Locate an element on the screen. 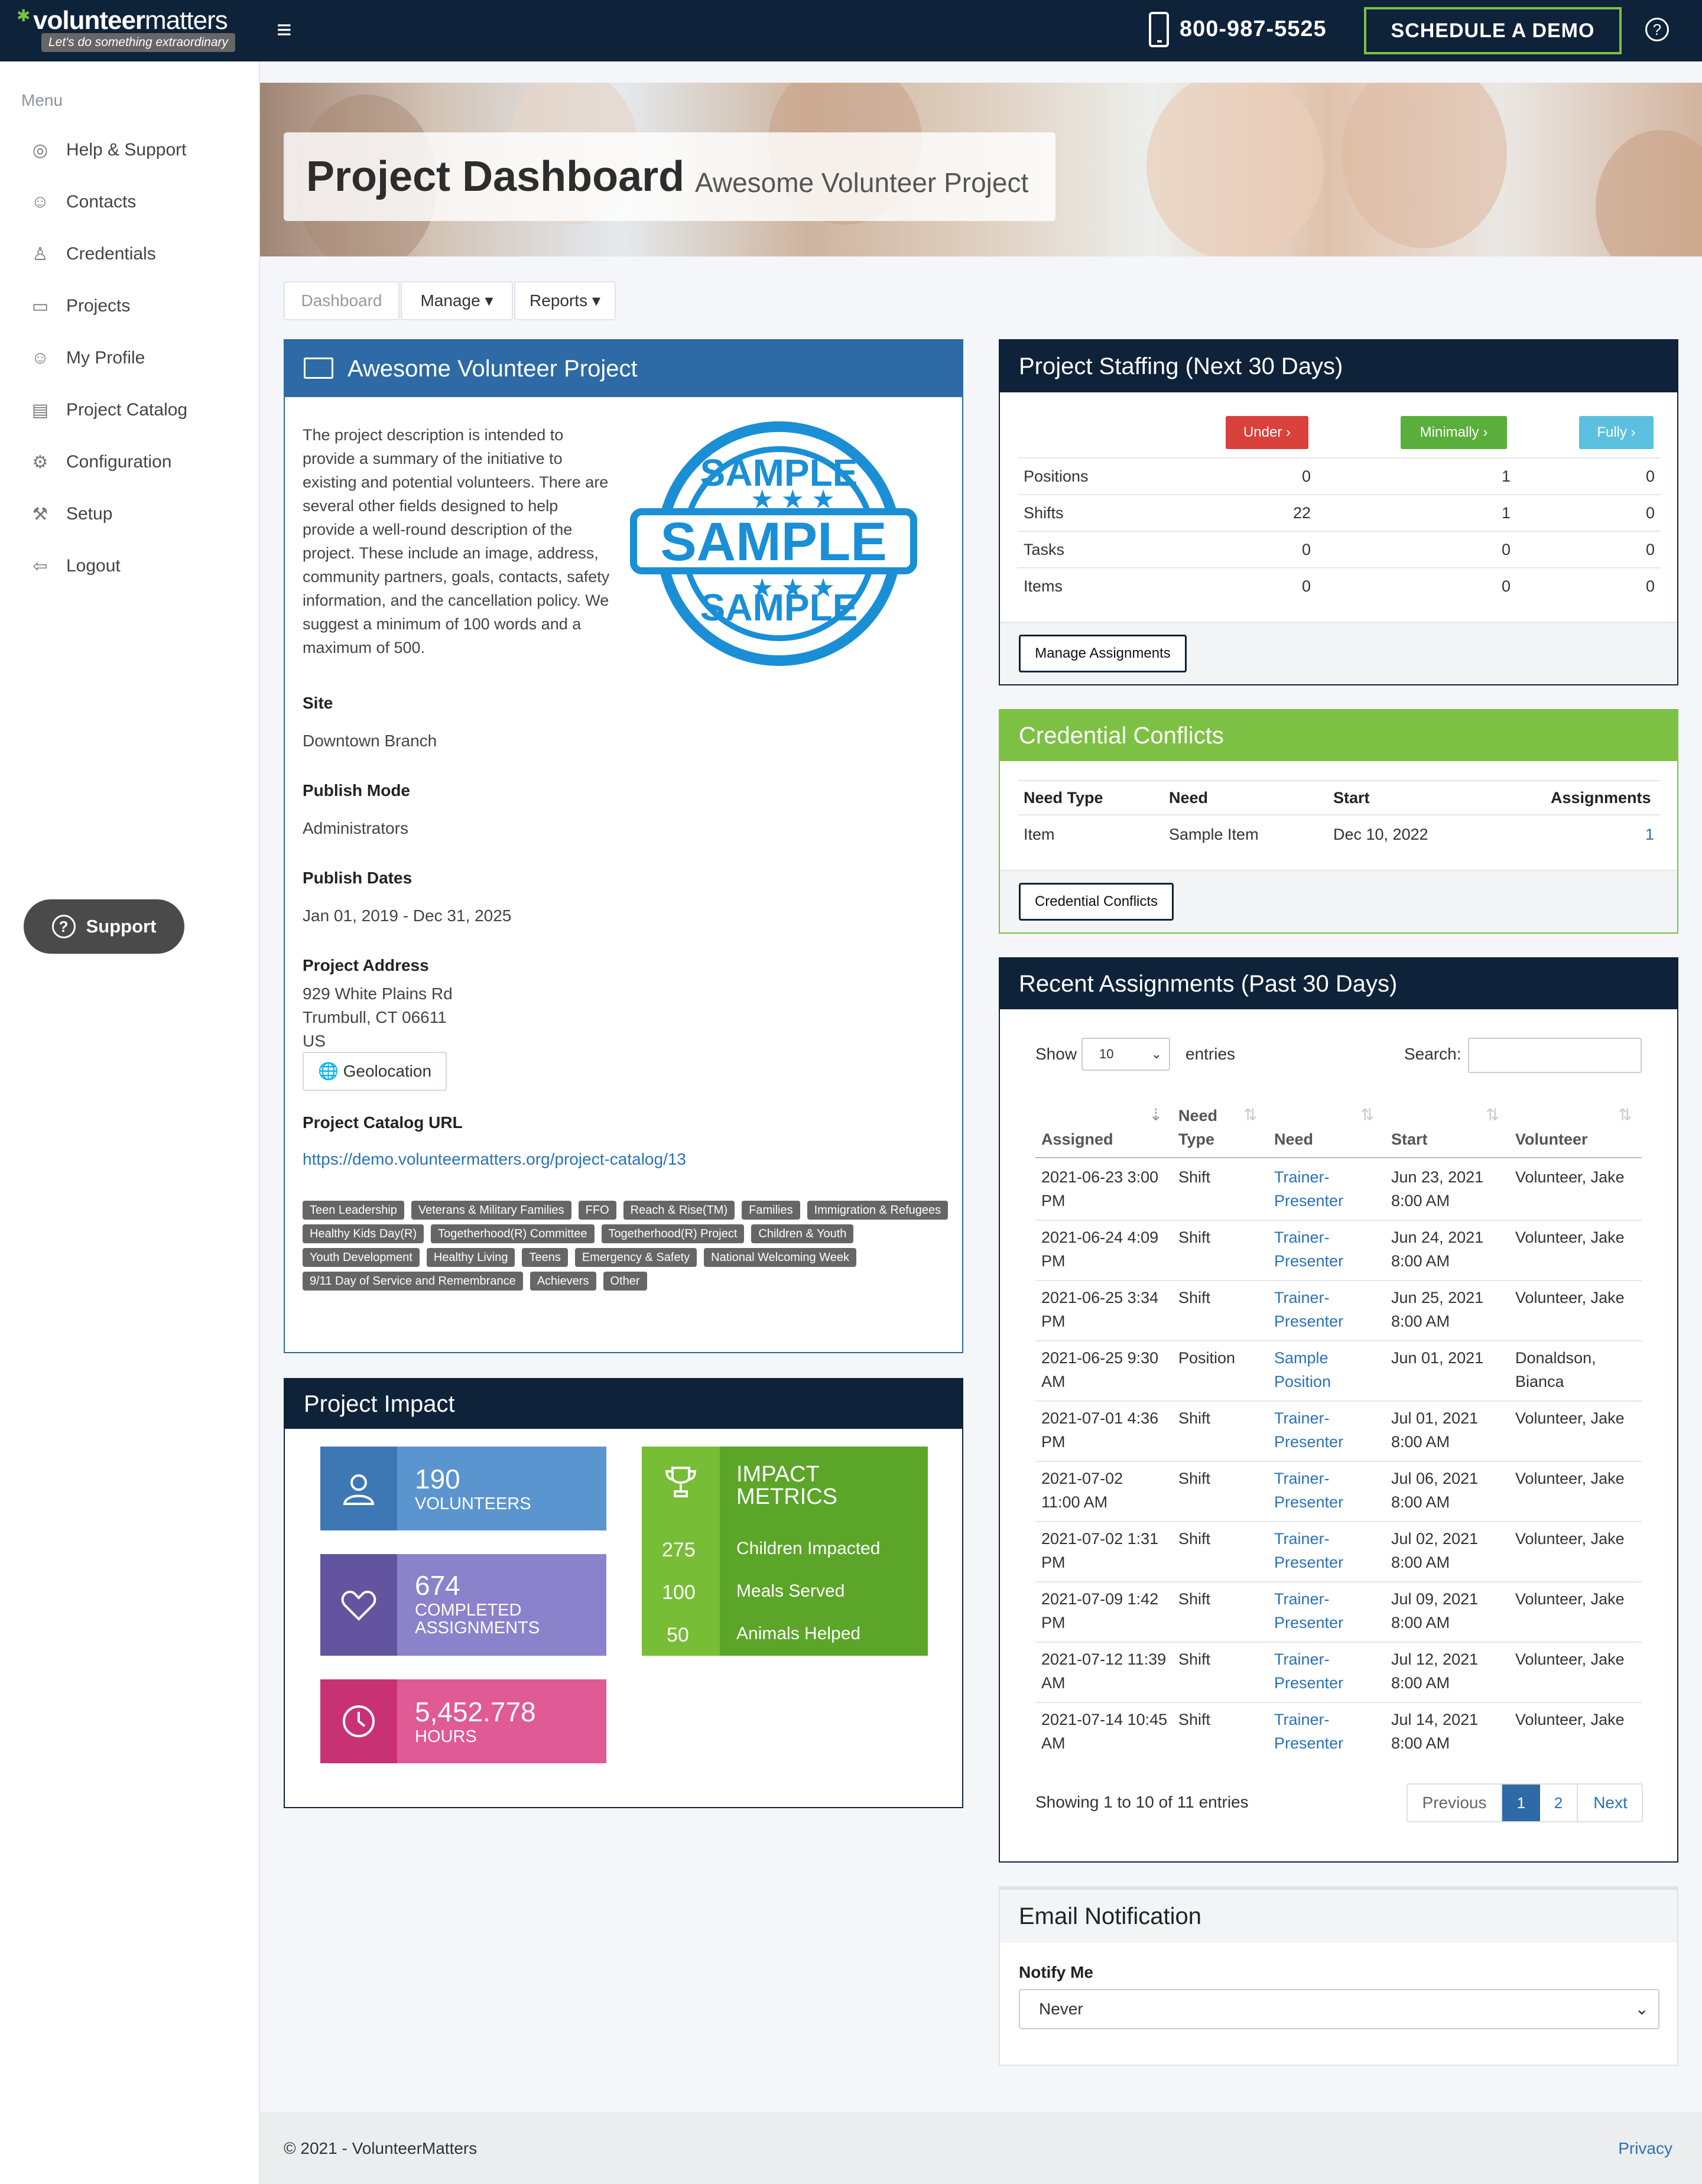  geolocation-button: 🌐 Geolocation is located at coordinates (375, 1071).